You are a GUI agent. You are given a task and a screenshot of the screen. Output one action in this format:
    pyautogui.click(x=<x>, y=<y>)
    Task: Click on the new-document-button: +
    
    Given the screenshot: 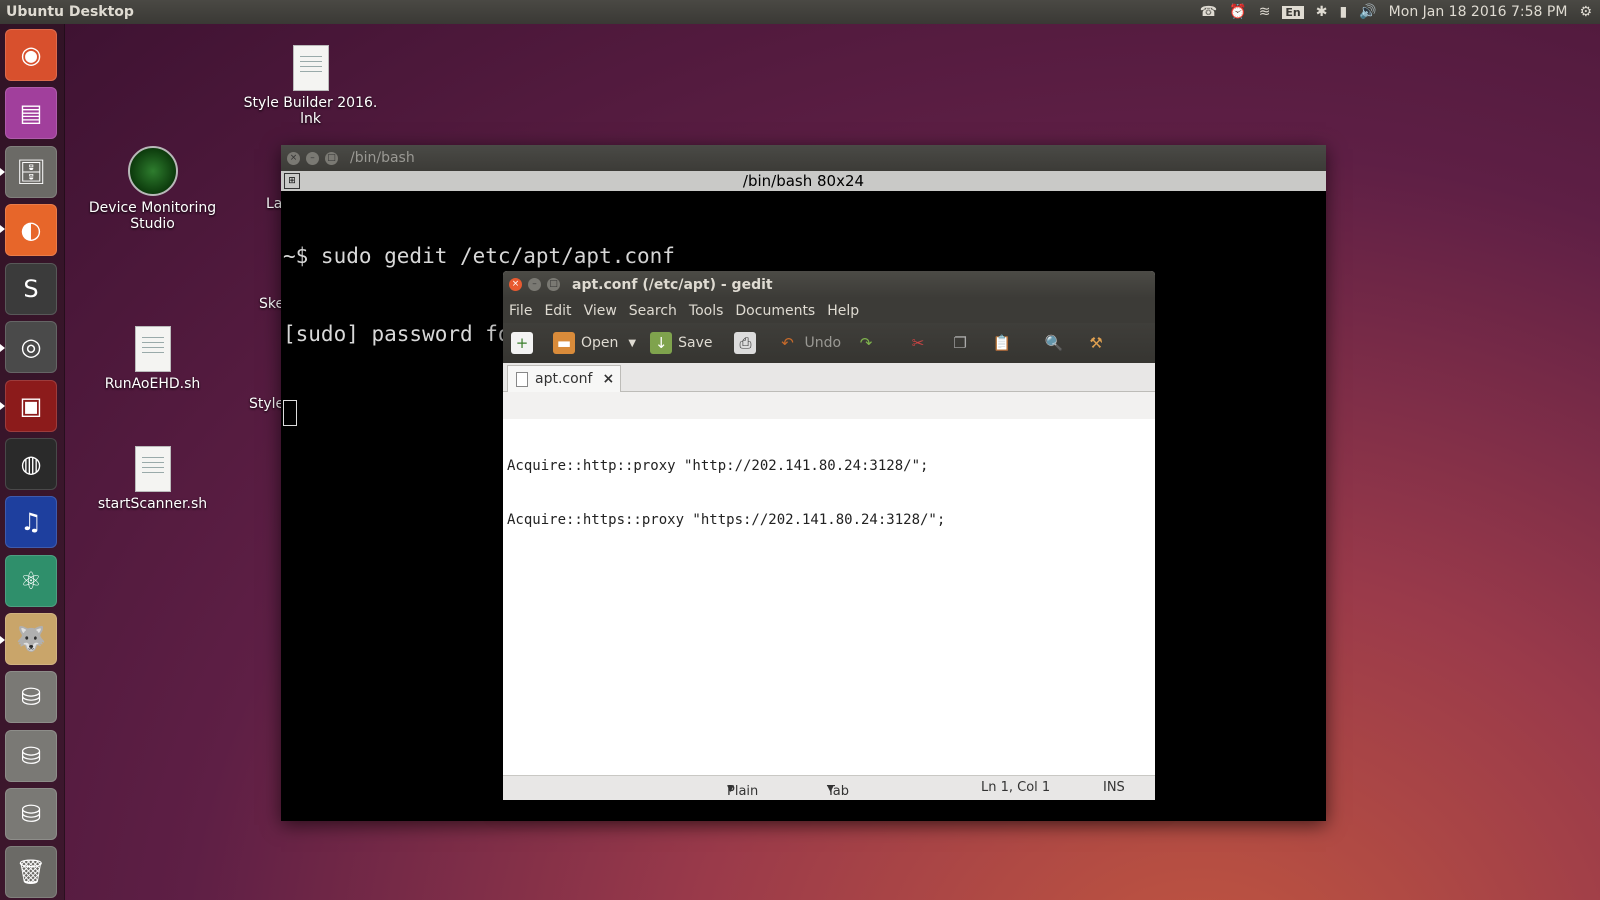 What is the action you would take?
    pyautogui.click(x=525, y=343)
    